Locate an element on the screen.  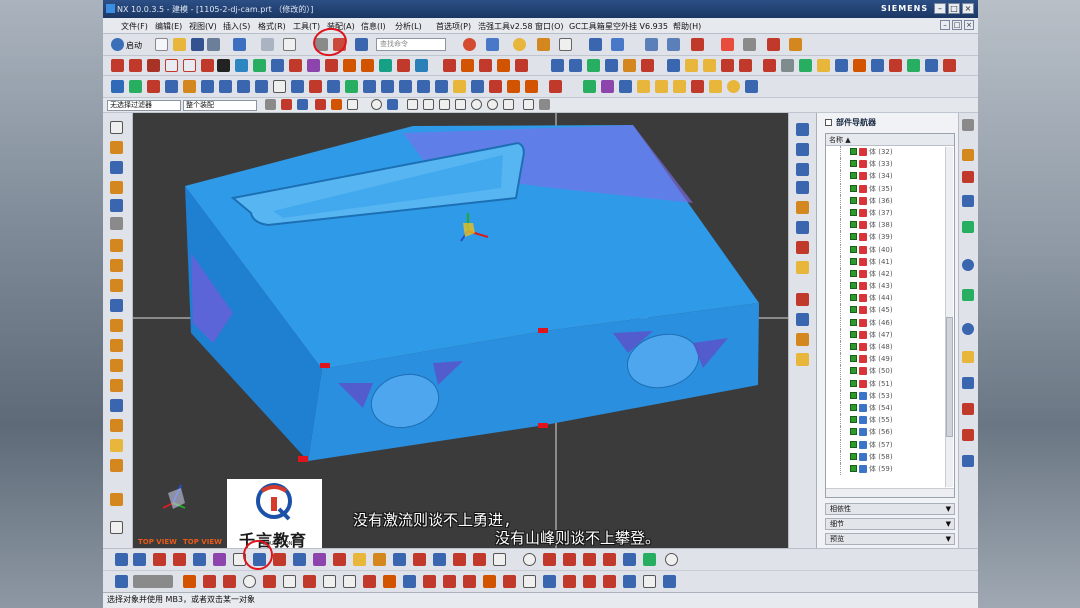
snap-point-icon is located at coordinates (320, 104).